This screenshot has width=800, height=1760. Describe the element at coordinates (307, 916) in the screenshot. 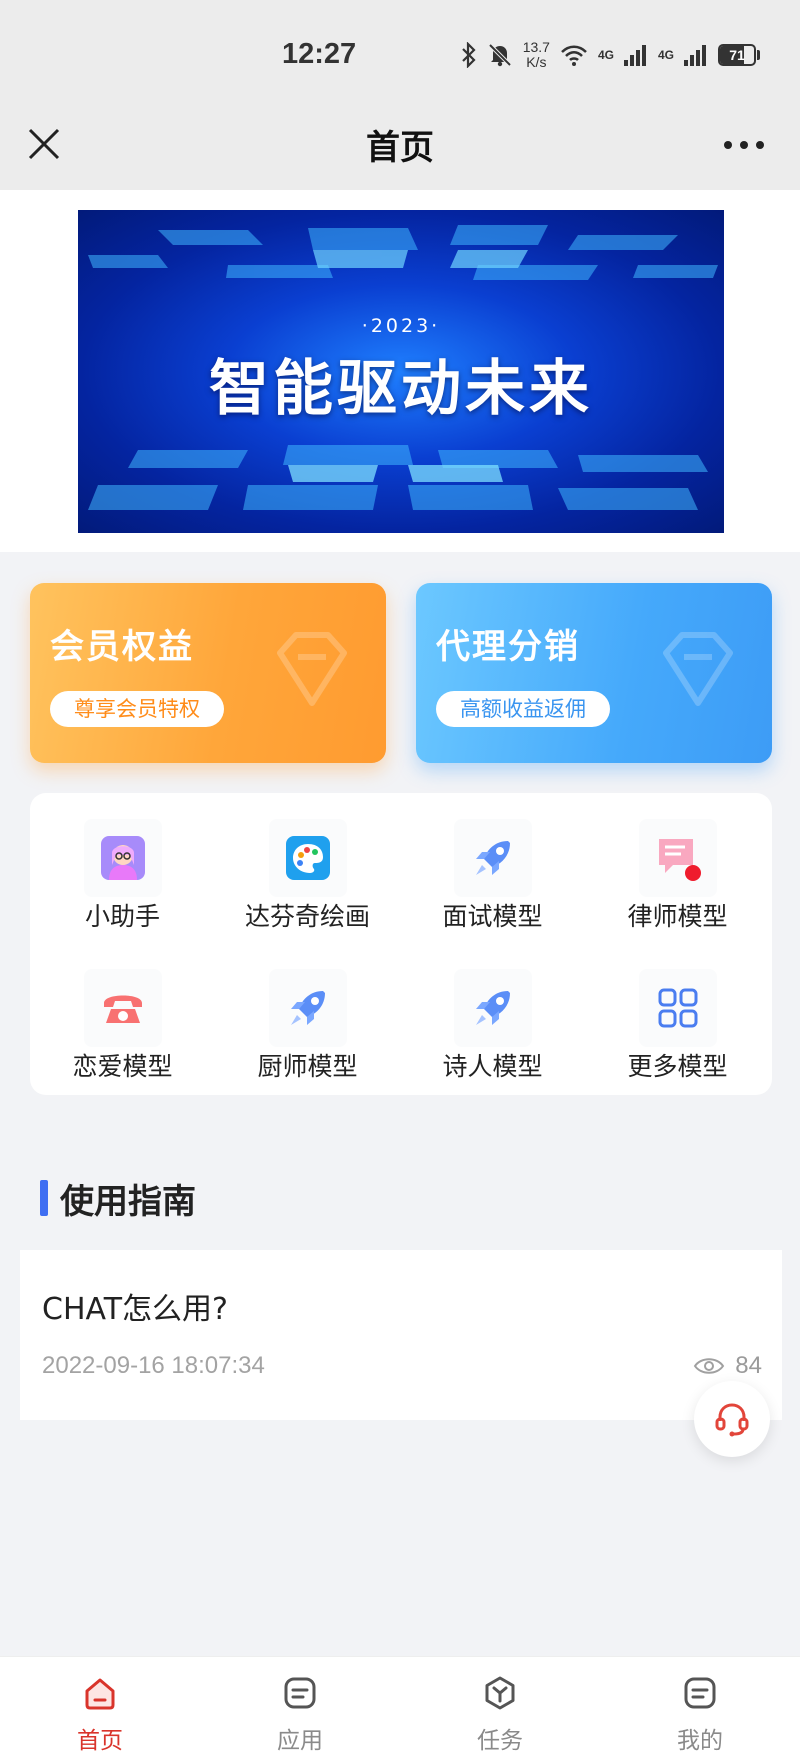

I see `grid-item-label: 达芬奇绘画` at that location.